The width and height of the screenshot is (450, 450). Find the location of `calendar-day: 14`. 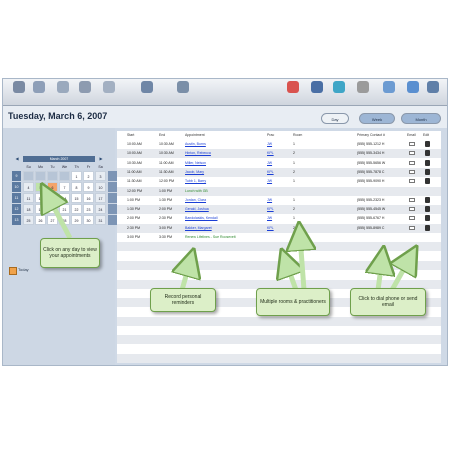

calendar-day: 14 is located at coordinates (64, 198).